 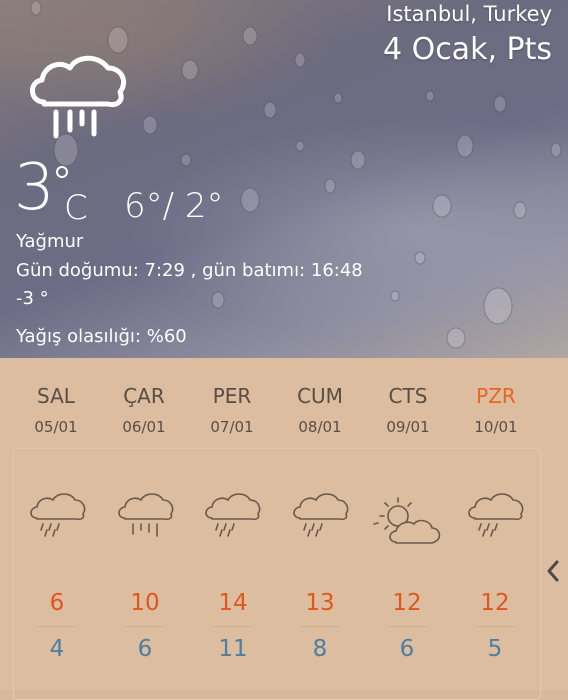 What do you see at coordinates (76, 208) in the screenshot?
I see `temperature-unit: C` at bounding box center [76, 208].